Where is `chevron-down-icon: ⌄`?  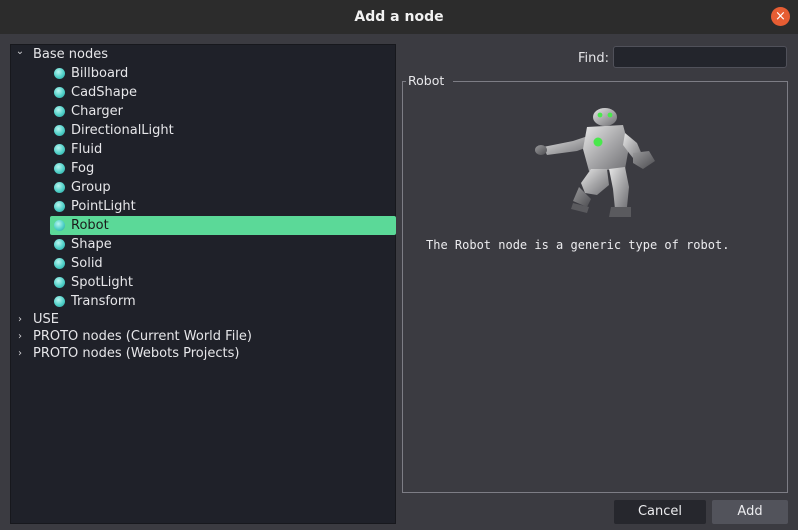 chevron-down-icon: ⌄ is located at coordinates (20, 51).